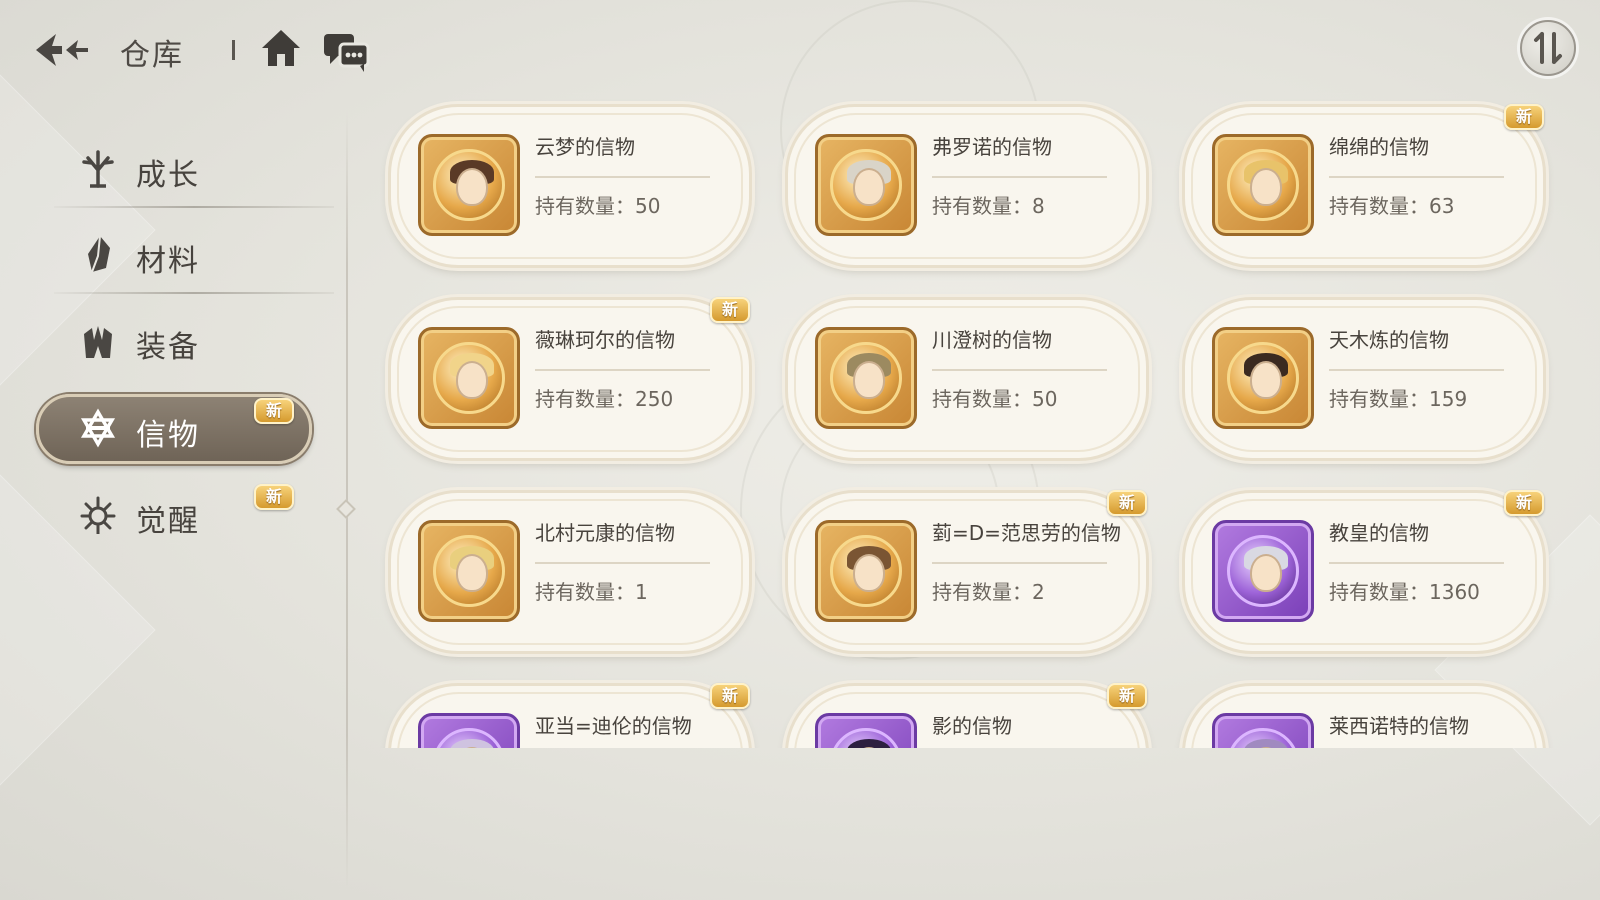  Describe the element at coordinates (281, 48) in the screenshot. I see `home-button` at that location.